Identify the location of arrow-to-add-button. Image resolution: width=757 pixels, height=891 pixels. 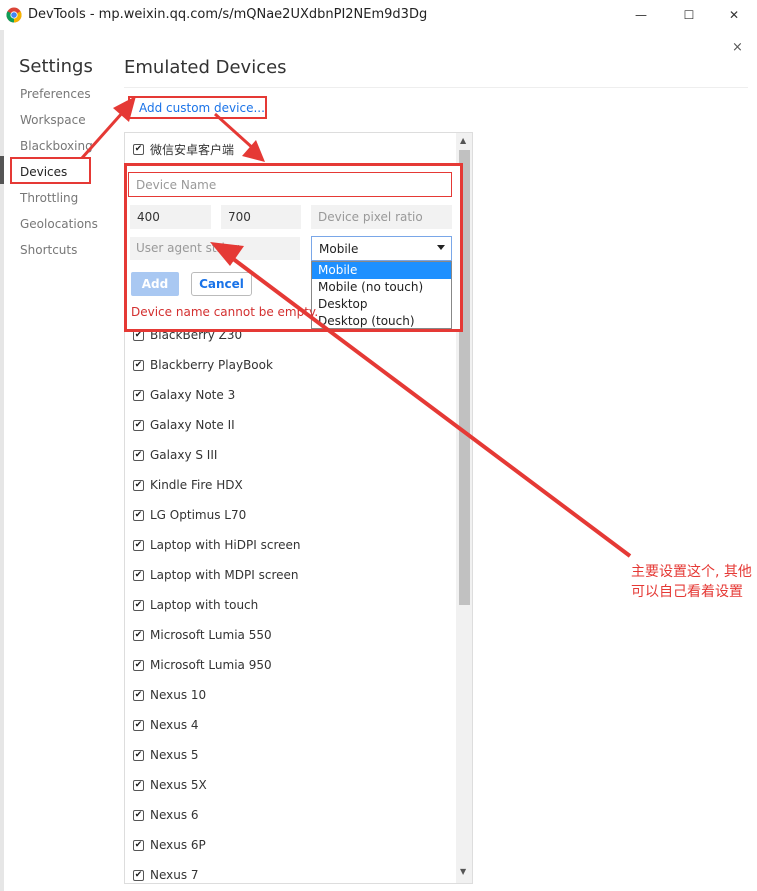
(102, 135).